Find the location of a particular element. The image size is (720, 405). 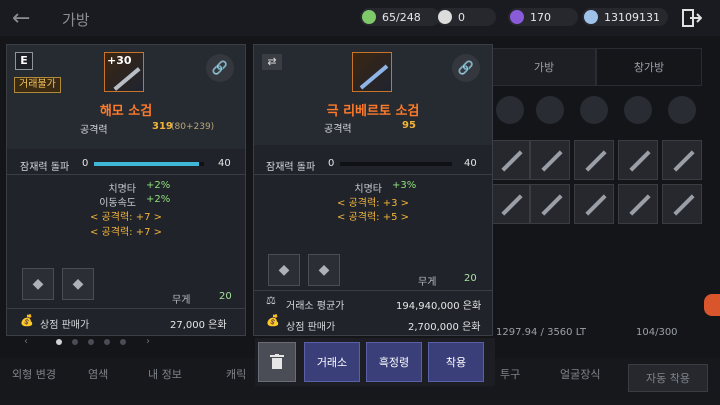

attack-detail: (80+239) is located at coordinates (193, 127).